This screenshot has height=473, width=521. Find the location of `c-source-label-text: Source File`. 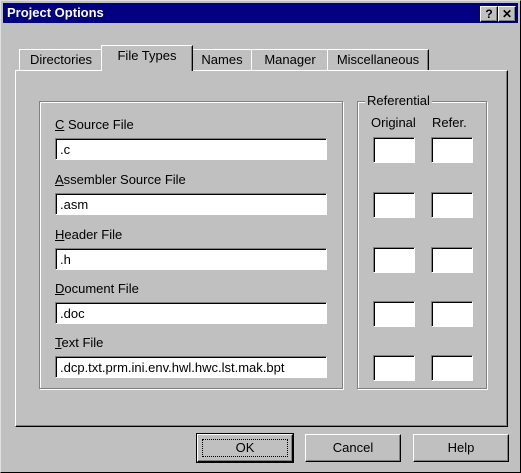

c-source-label-text: Source File is located at coordinates (99, 124).